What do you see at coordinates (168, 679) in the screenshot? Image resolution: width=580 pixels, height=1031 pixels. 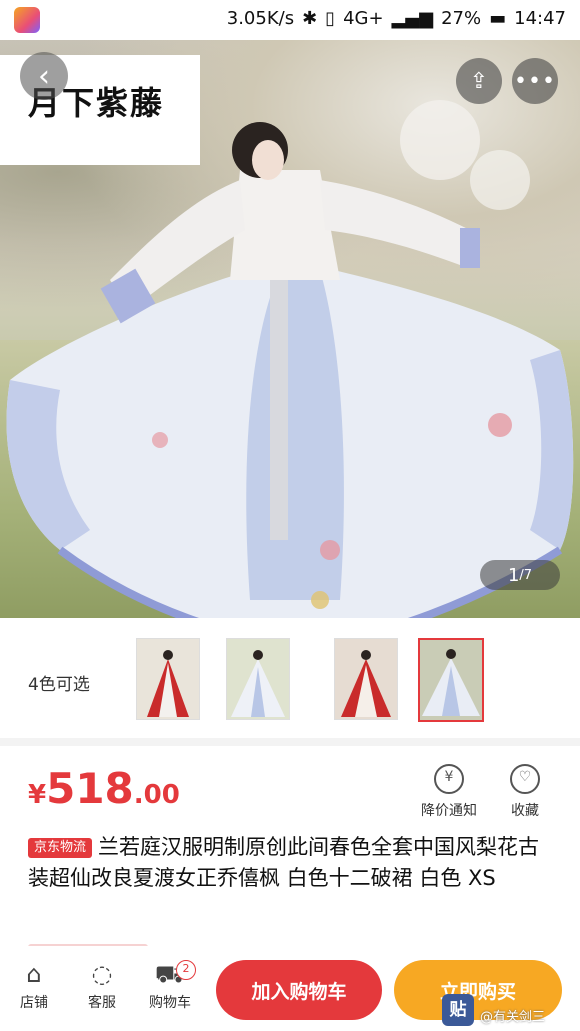 I see `color-thumb-red-white` at bounding box center [168, 679].